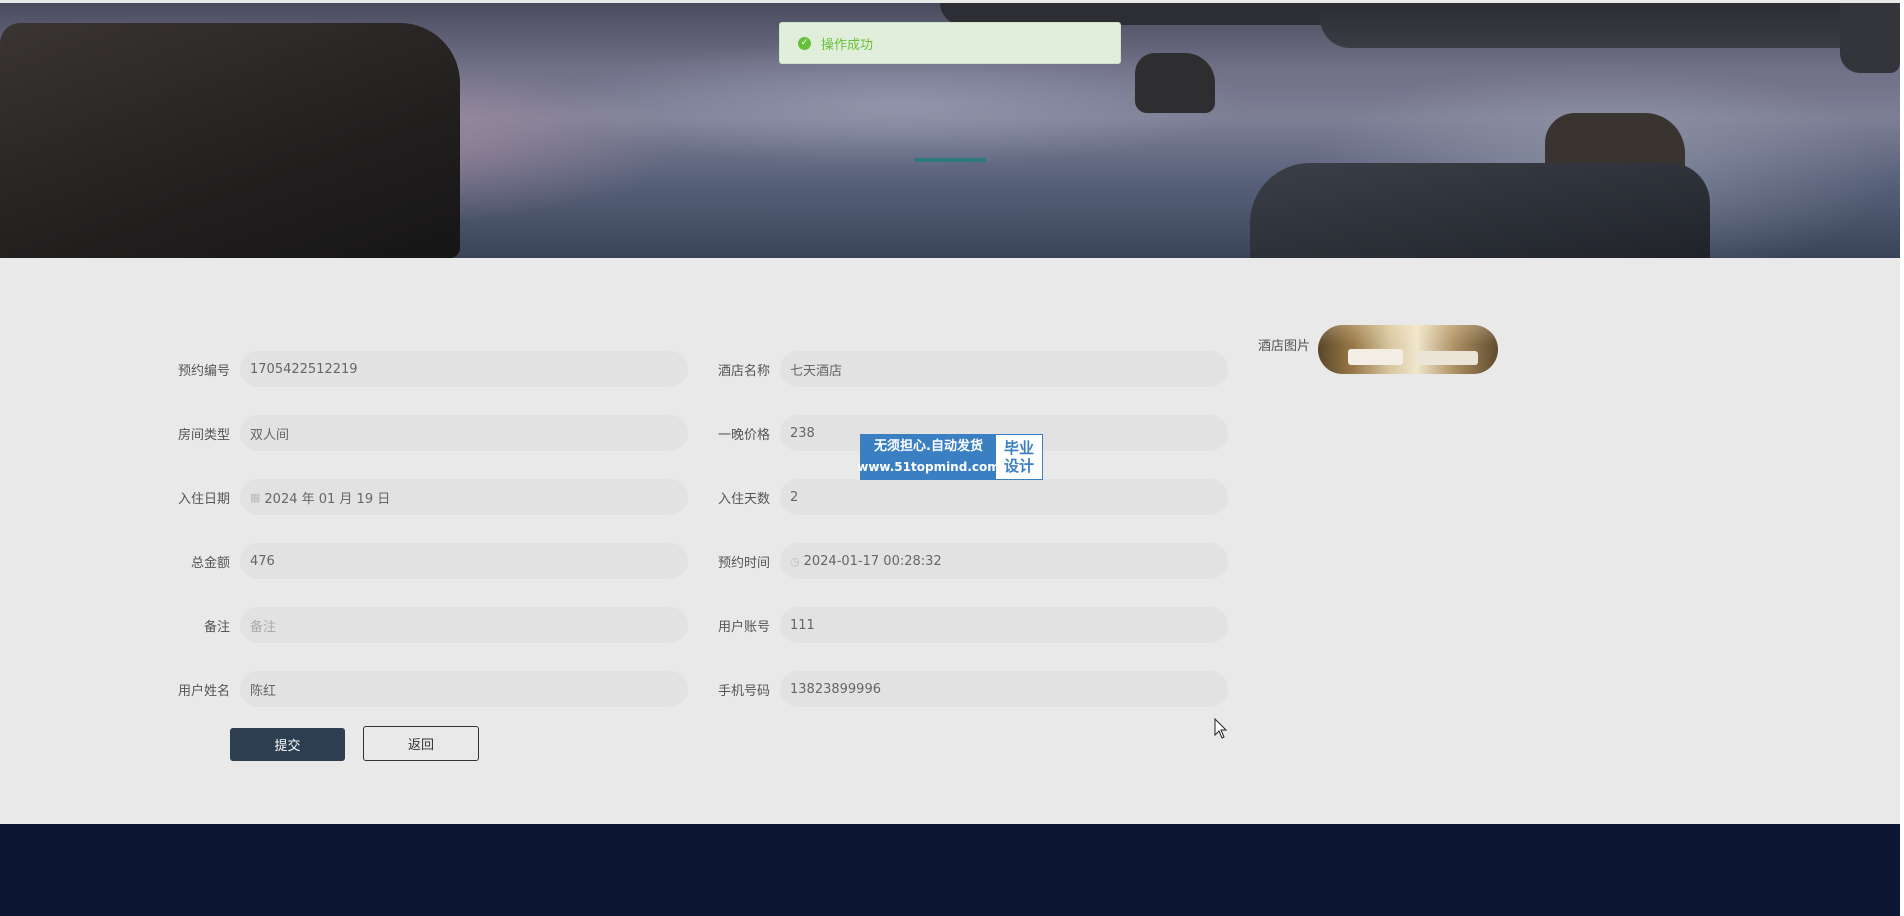 This screenshot has width=1904, height=916. What do you see at coordinates (795, 561) in the screenshot?
I see `clock-icon: ◷` at bounding box center [795, 561].